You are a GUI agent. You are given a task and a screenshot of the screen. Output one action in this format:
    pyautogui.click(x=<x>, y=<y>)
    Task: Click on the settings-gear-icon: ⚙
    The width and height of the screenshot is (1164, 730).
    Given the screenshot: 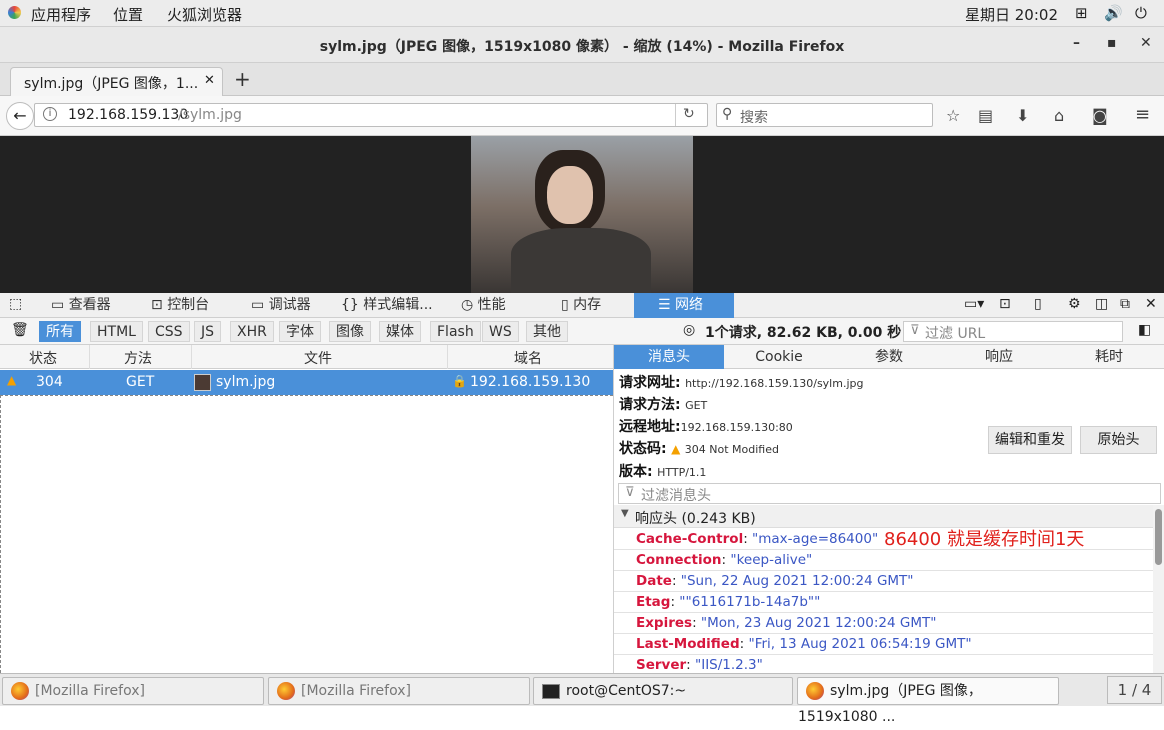 What is the action you would take?
    pyautogui.click(x=1074, y=304)
    